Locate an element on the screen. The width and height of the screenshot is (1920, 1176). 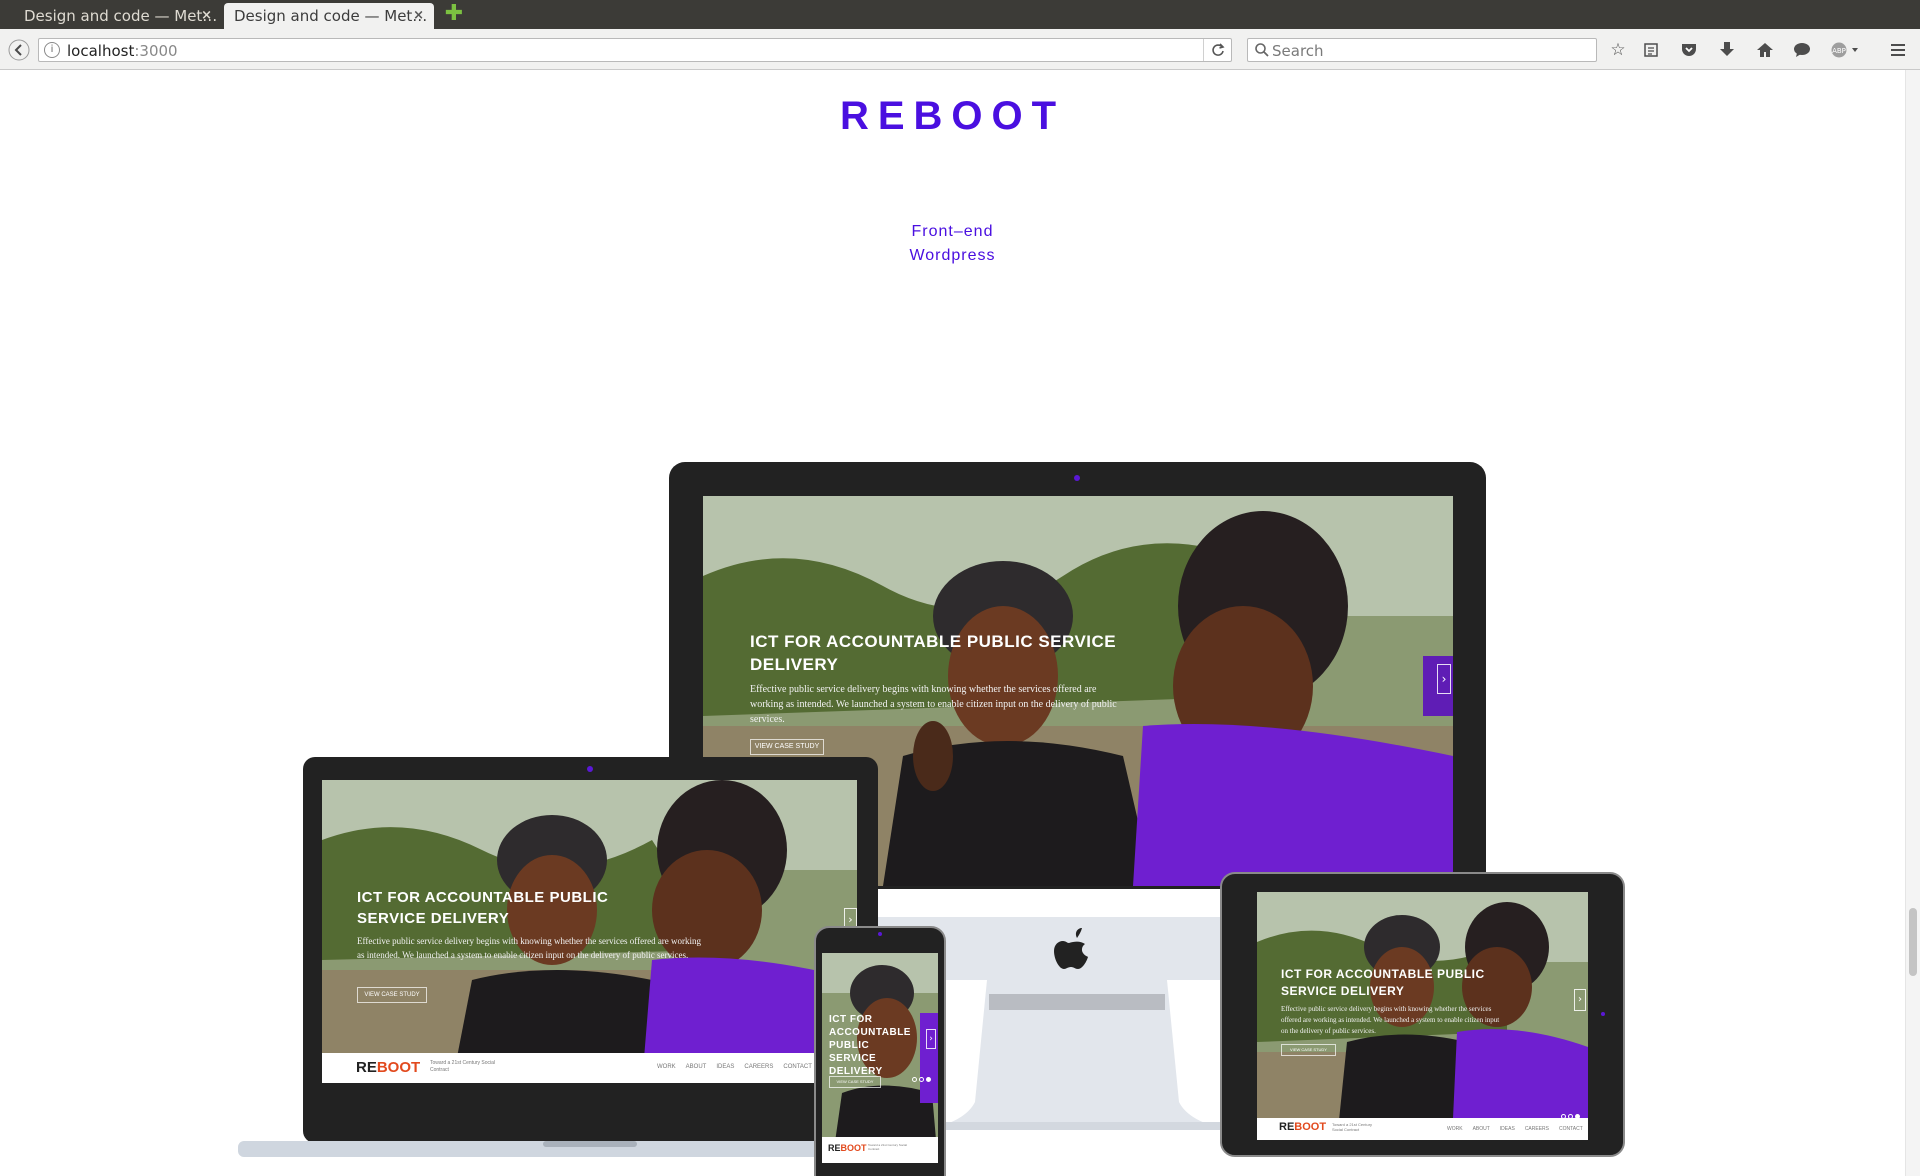
reload-icon is located at coordinates (1217, 50).